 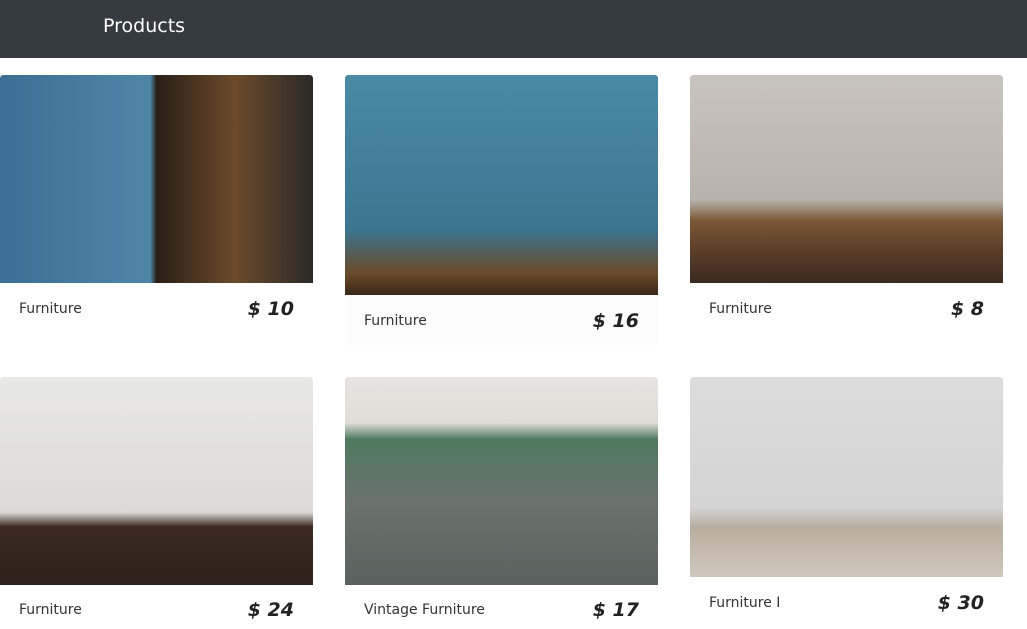 I want to click on product-card: Furniture $ 24, so click(x=156, y=503).